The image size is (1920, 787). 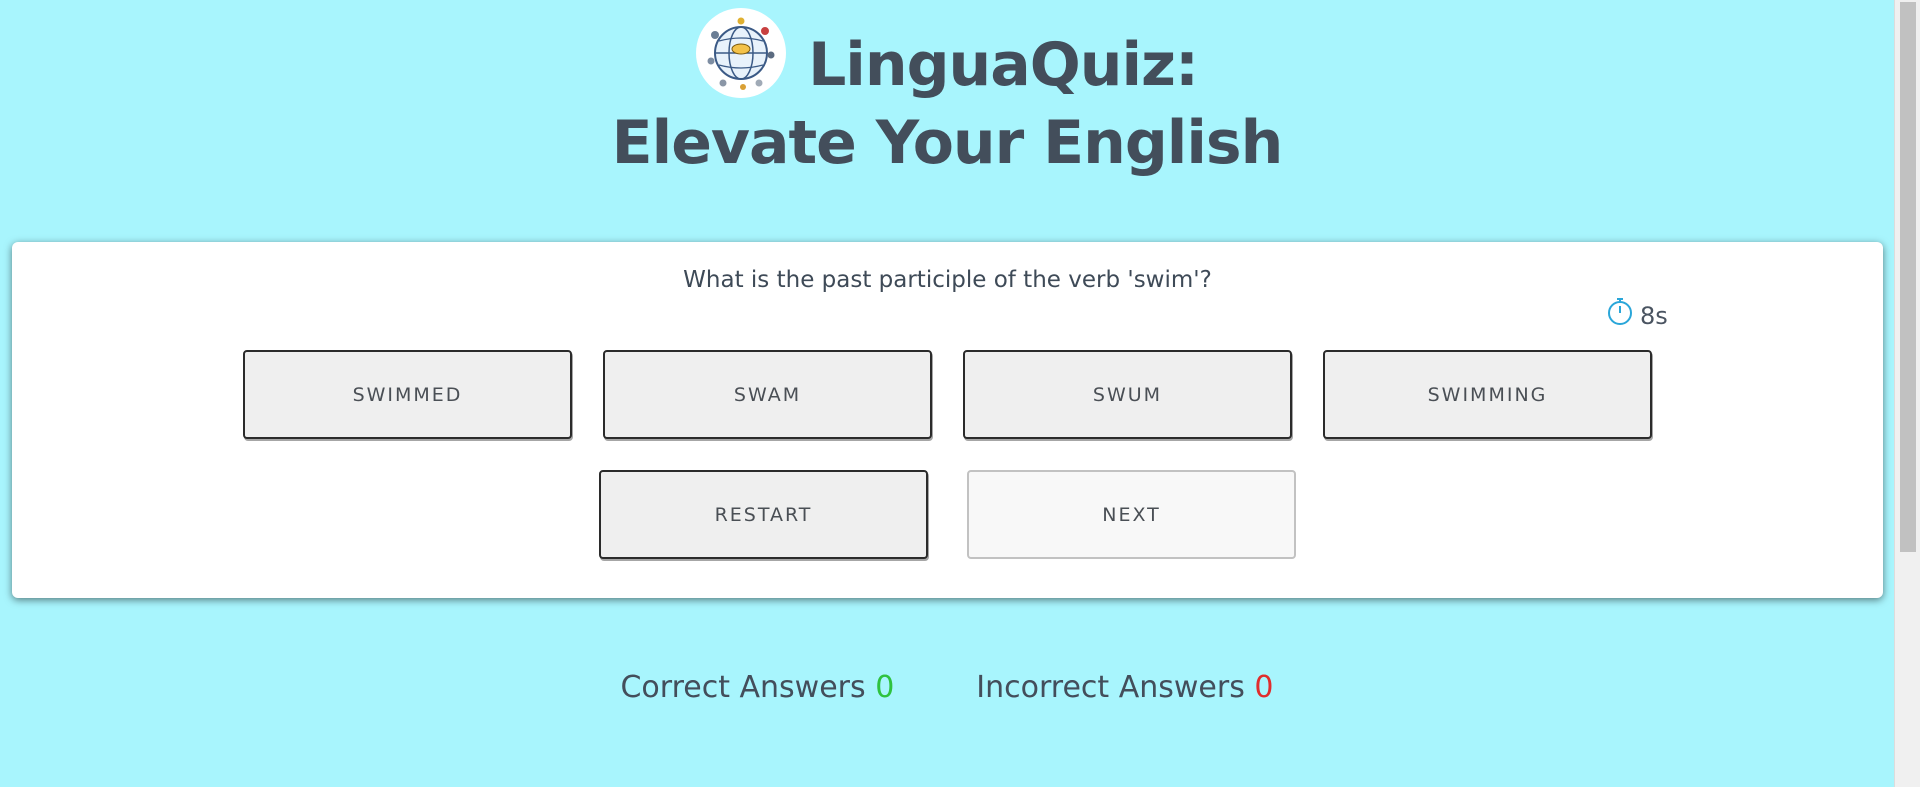 I want to click on correct-score: Correct Answers 0, so click(x=757, y=687).